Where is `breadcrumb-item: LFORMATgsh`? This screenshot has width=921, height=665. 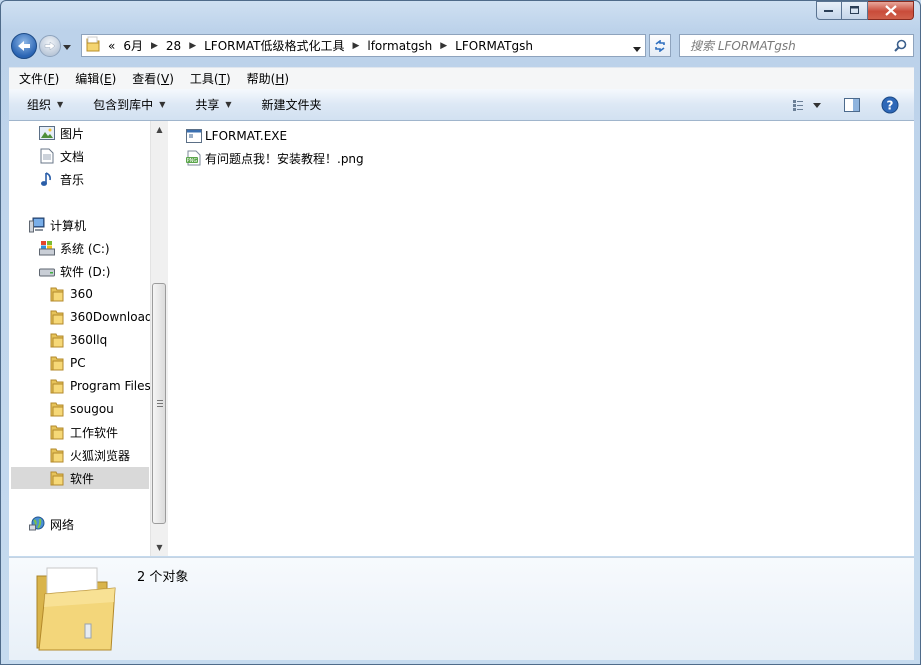 breadcrumb-item: LFORMATgsh is located at coordinates (494, 46).